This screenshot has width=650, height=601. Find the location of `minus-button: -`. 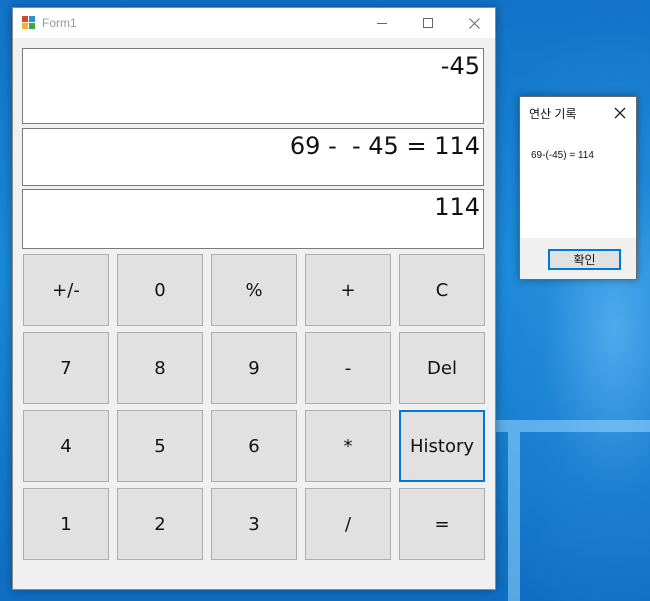

minus-button: - is located at coordinates (348, 368).